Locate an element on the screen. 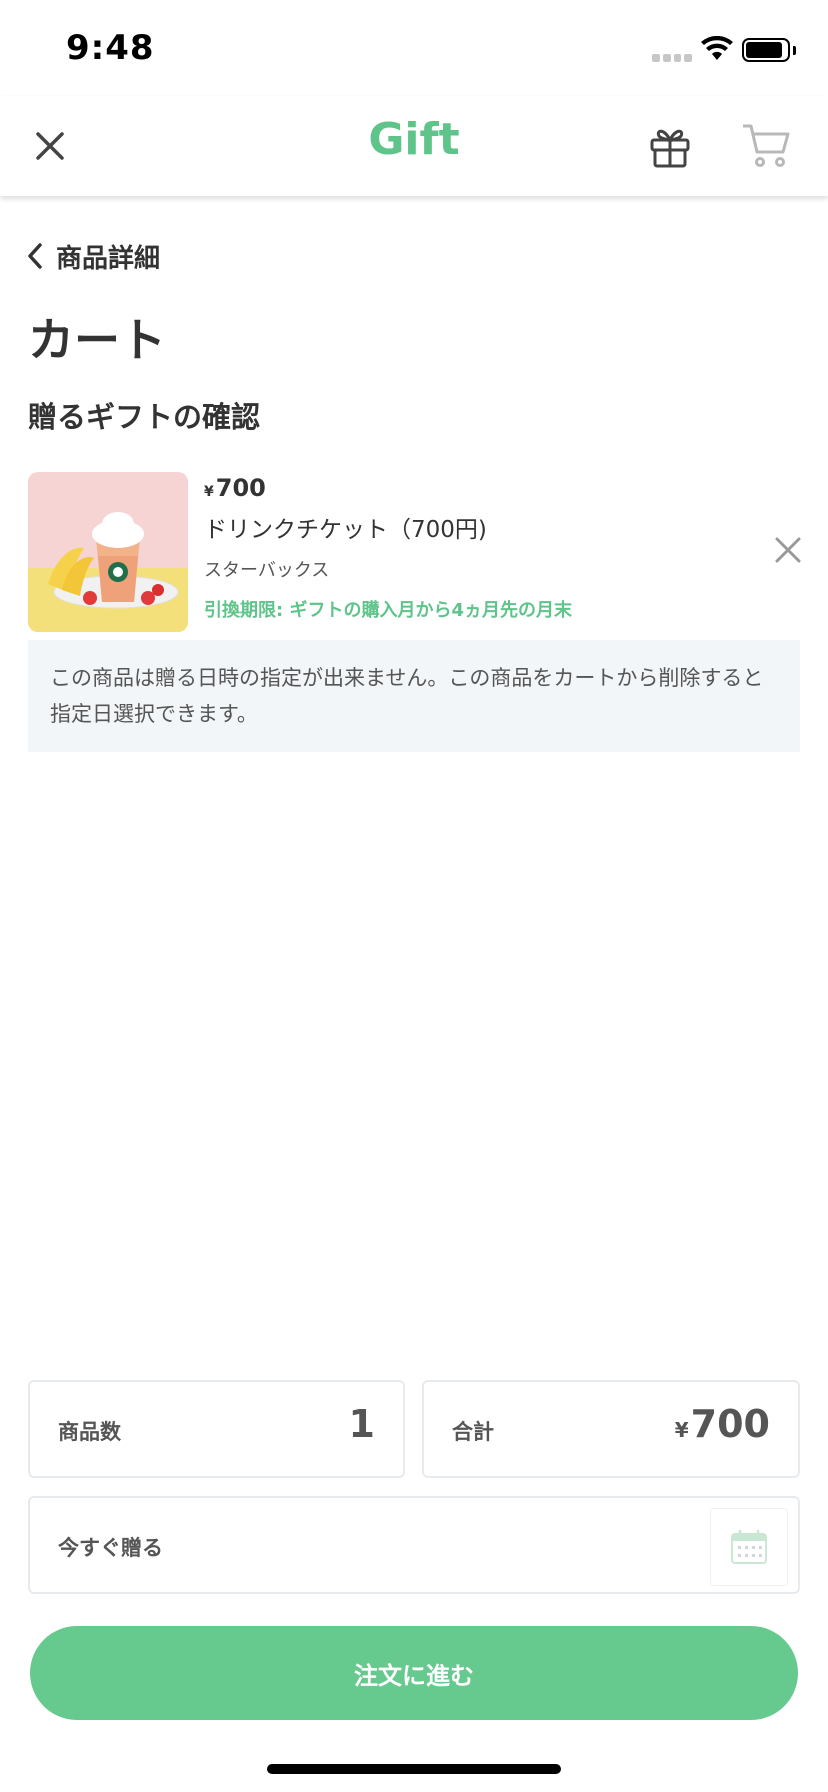  wifi-icon is located at coordinates (717, 48).